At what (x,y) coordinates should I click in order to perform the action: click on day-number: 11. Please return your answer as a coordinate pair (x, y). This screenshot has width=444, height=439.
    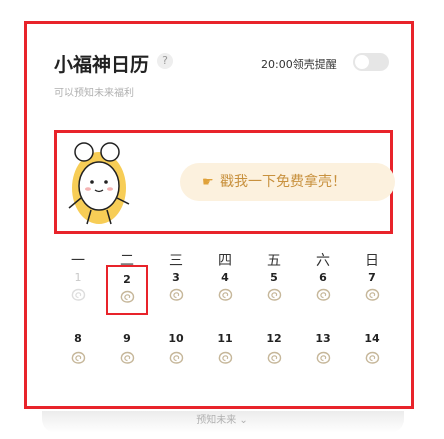
    Looking at the image, I should click on (225, 338).